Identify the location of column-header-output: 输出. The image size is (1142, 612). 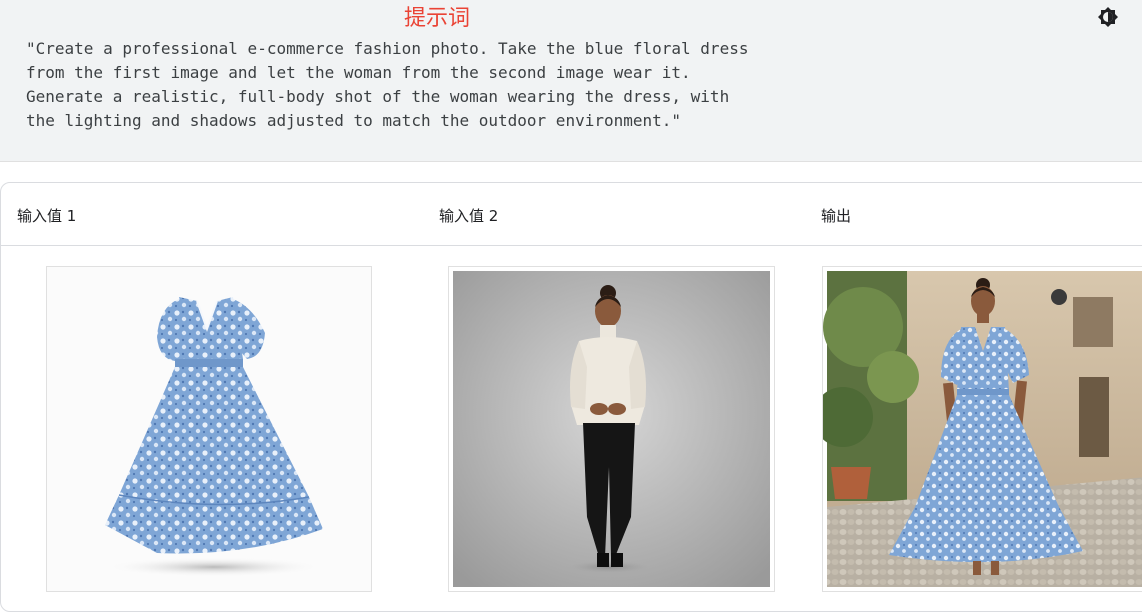
(836, 216).